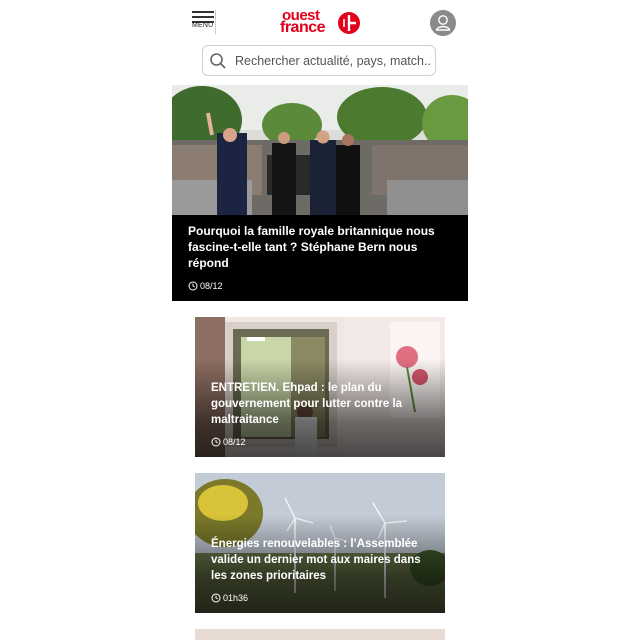 The width and height of the screenshot is (640, 640). What do you see at coordinates (203, 25) in the screenshot?
I see `menu-label: MENU` at bounding box center [203, 25].